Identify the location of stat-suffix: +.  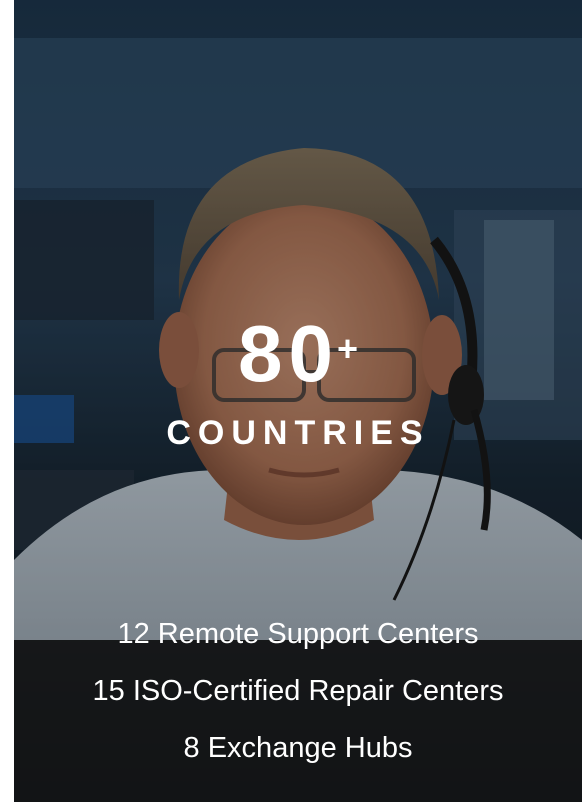
(347, 348).